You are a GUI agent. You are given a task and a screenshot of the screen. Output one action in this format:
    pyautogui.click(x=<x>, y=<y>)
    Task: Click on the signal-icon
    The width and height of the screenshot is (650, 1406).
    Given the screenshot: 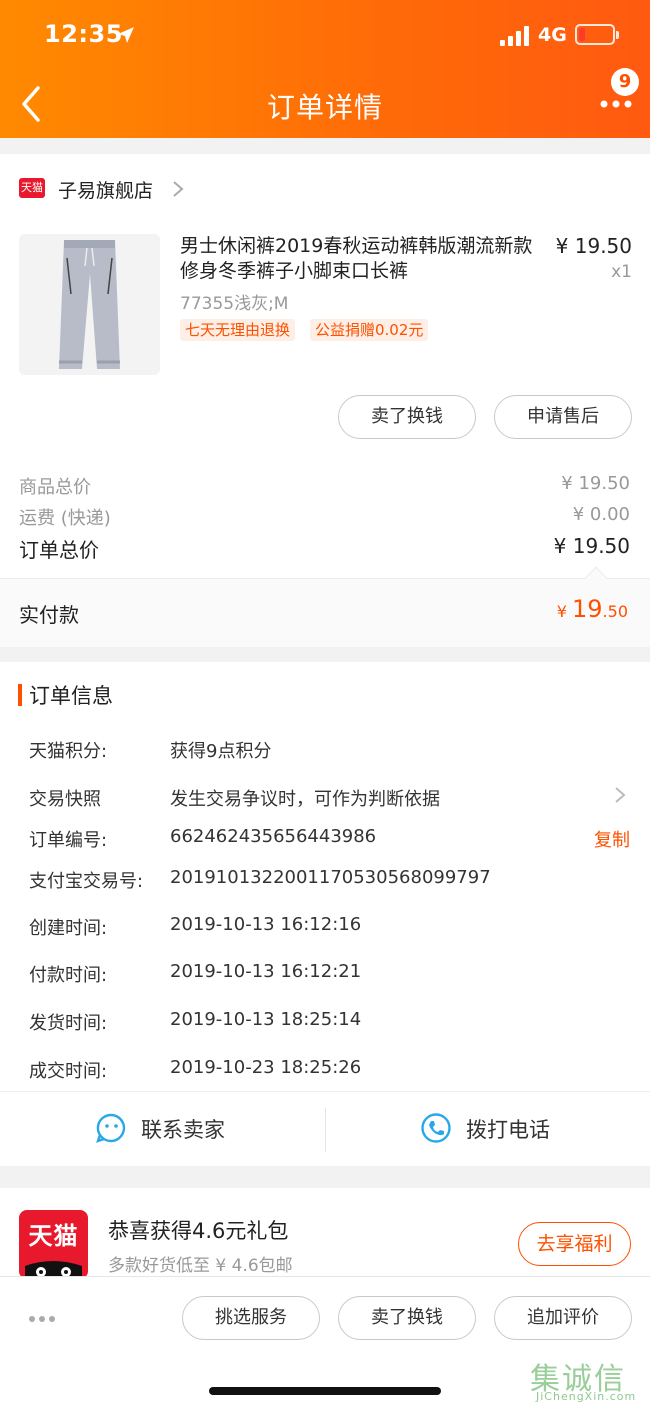 What is the action you would take?
    pyautogui.click(x=514, y=36)
    